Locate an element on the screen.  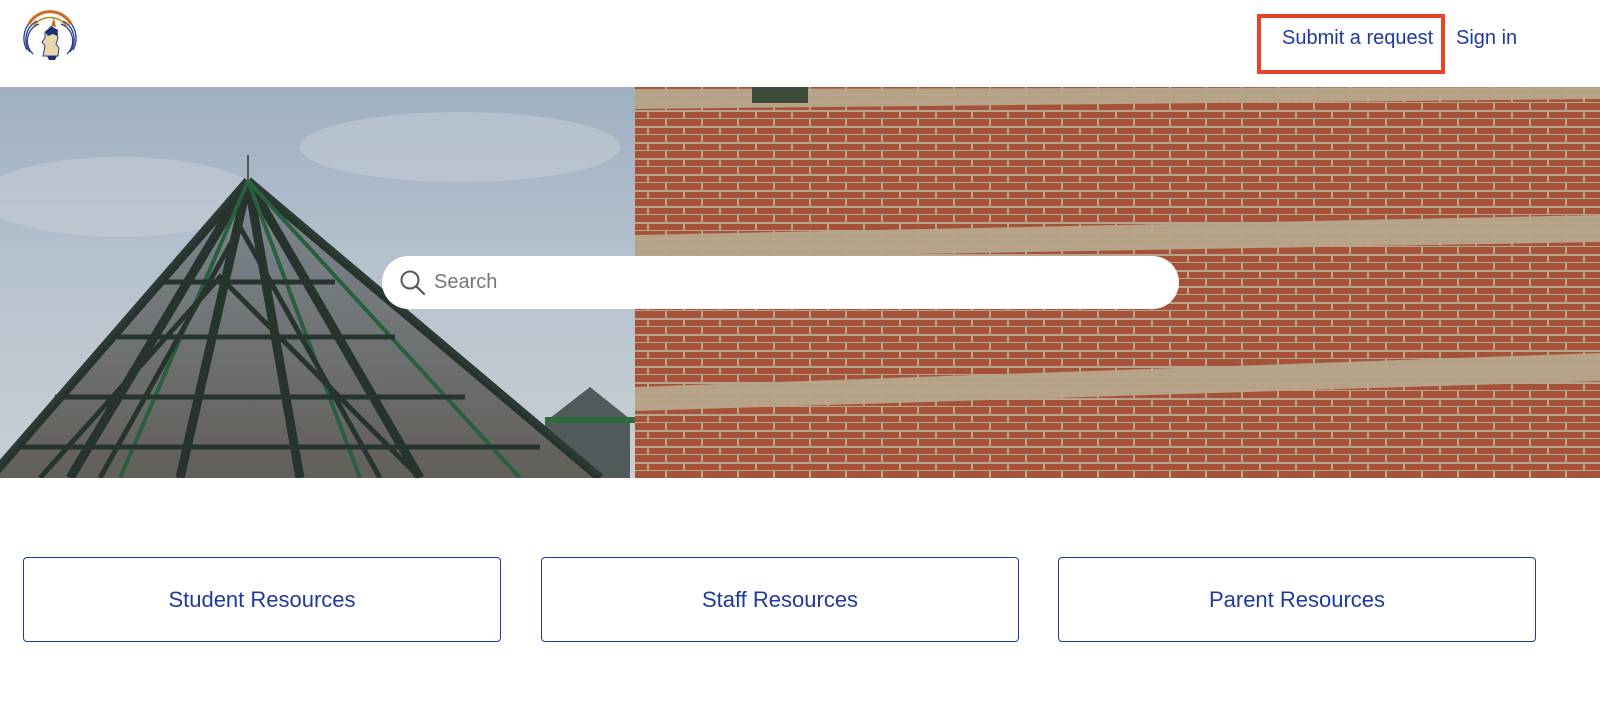
submit-request-link: Submit a request is located at coordinates (1357, 38).